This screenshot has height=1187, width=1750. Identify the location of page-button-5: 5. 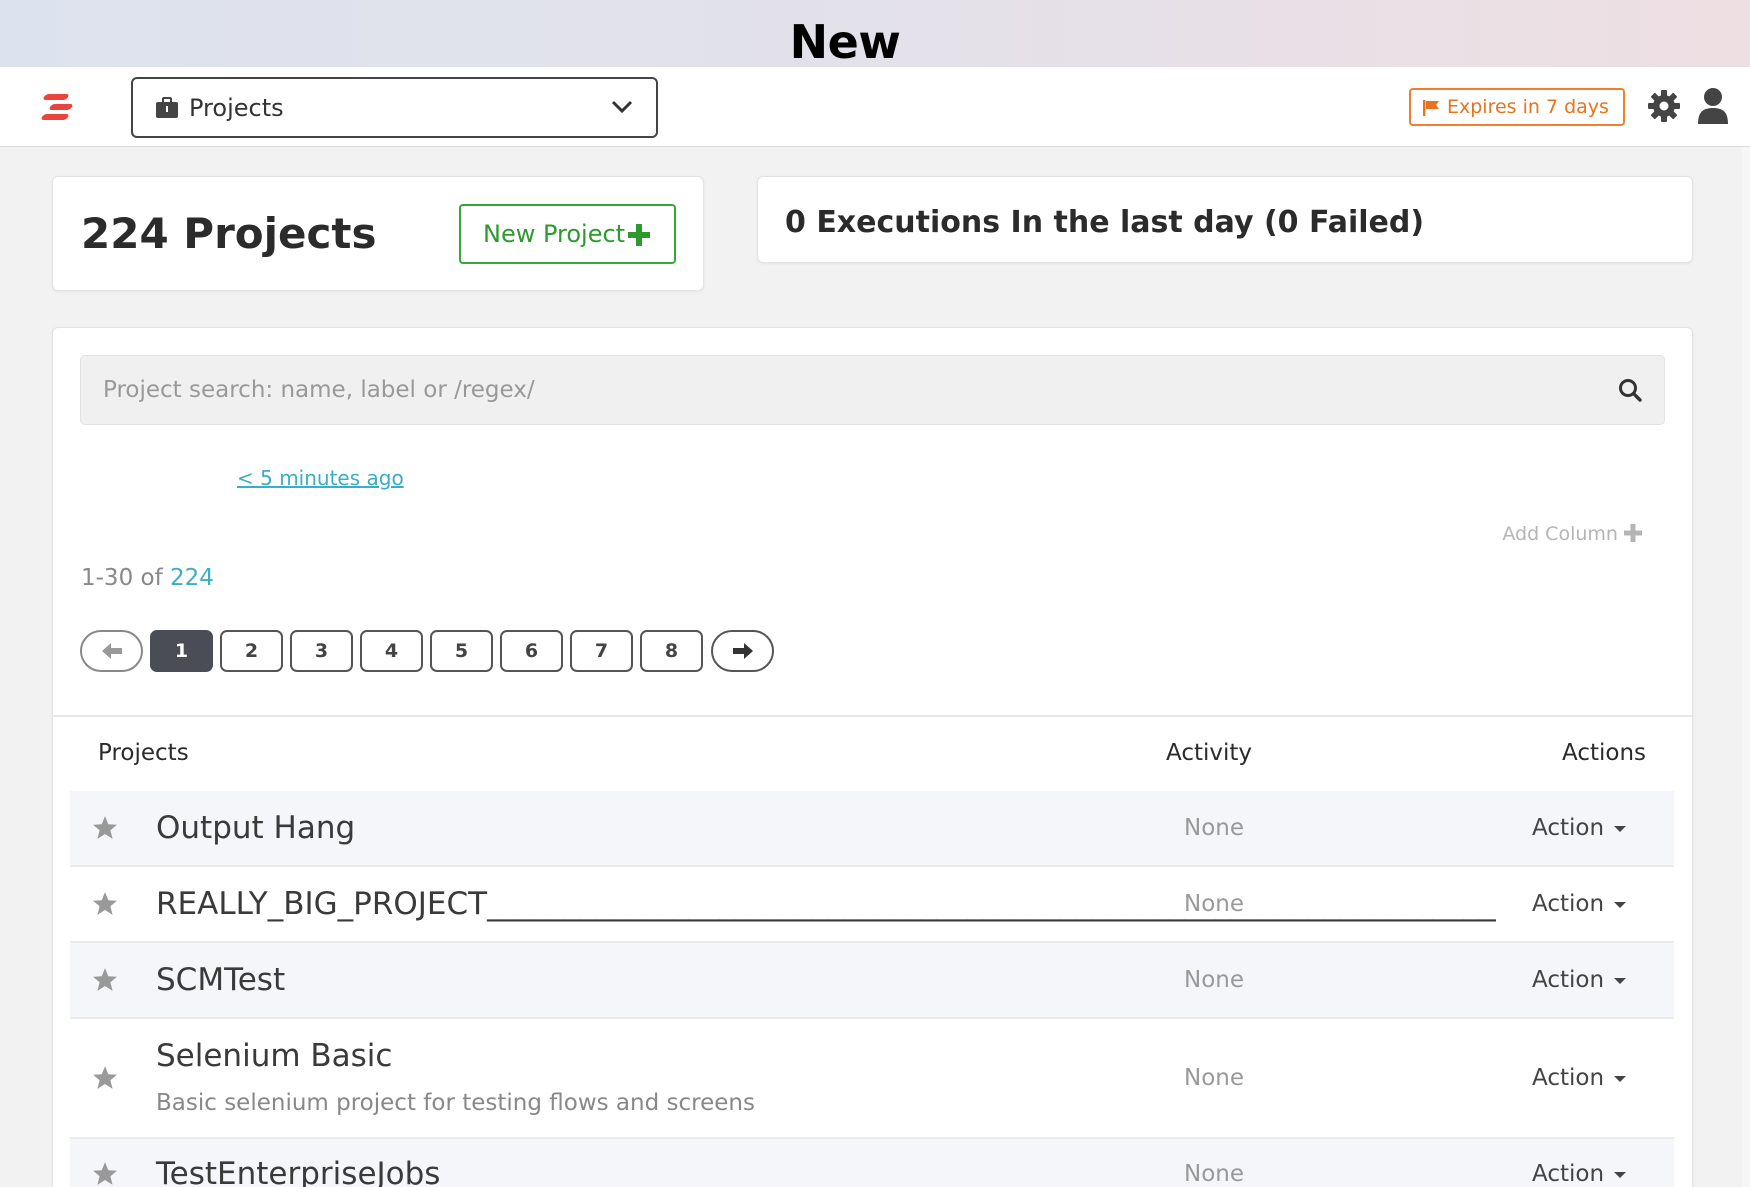
(461, 651).